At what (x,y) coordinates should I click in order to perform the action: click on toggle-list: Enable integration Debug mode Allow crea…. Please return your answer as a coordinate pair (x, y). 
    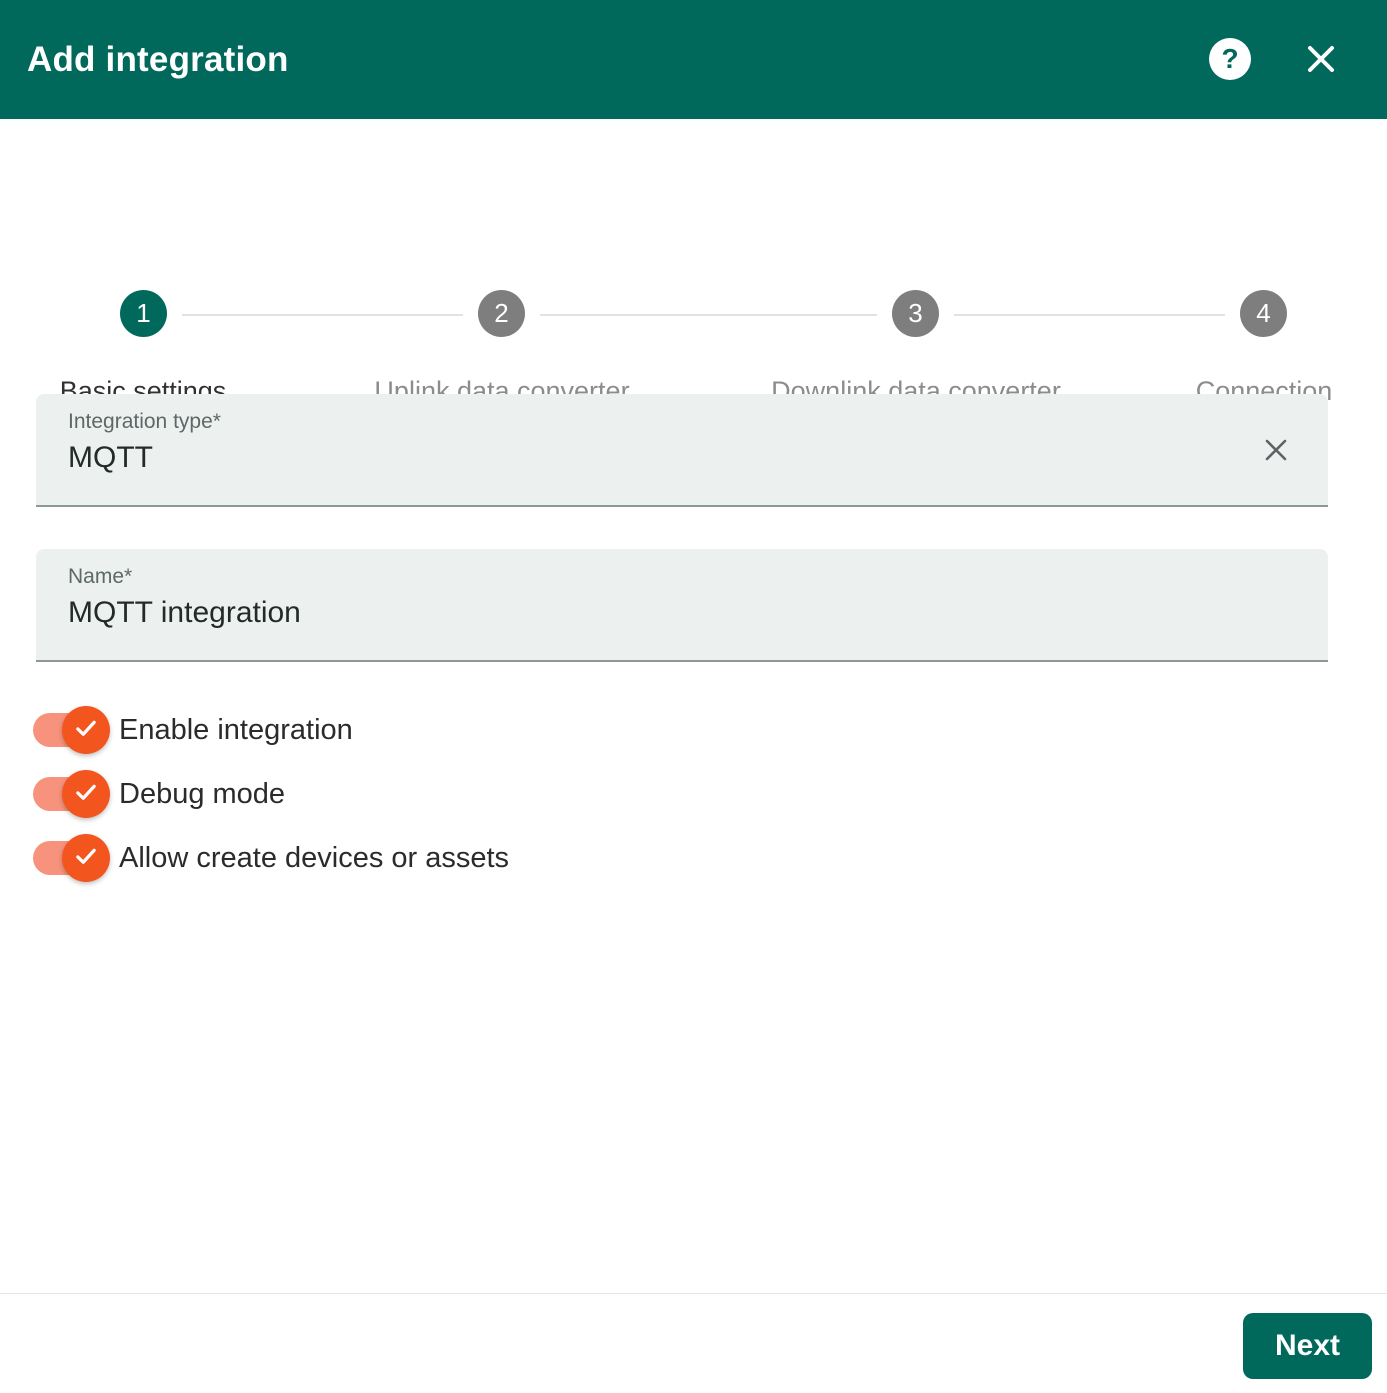
    Looking at the image, I should click on (710, 794).